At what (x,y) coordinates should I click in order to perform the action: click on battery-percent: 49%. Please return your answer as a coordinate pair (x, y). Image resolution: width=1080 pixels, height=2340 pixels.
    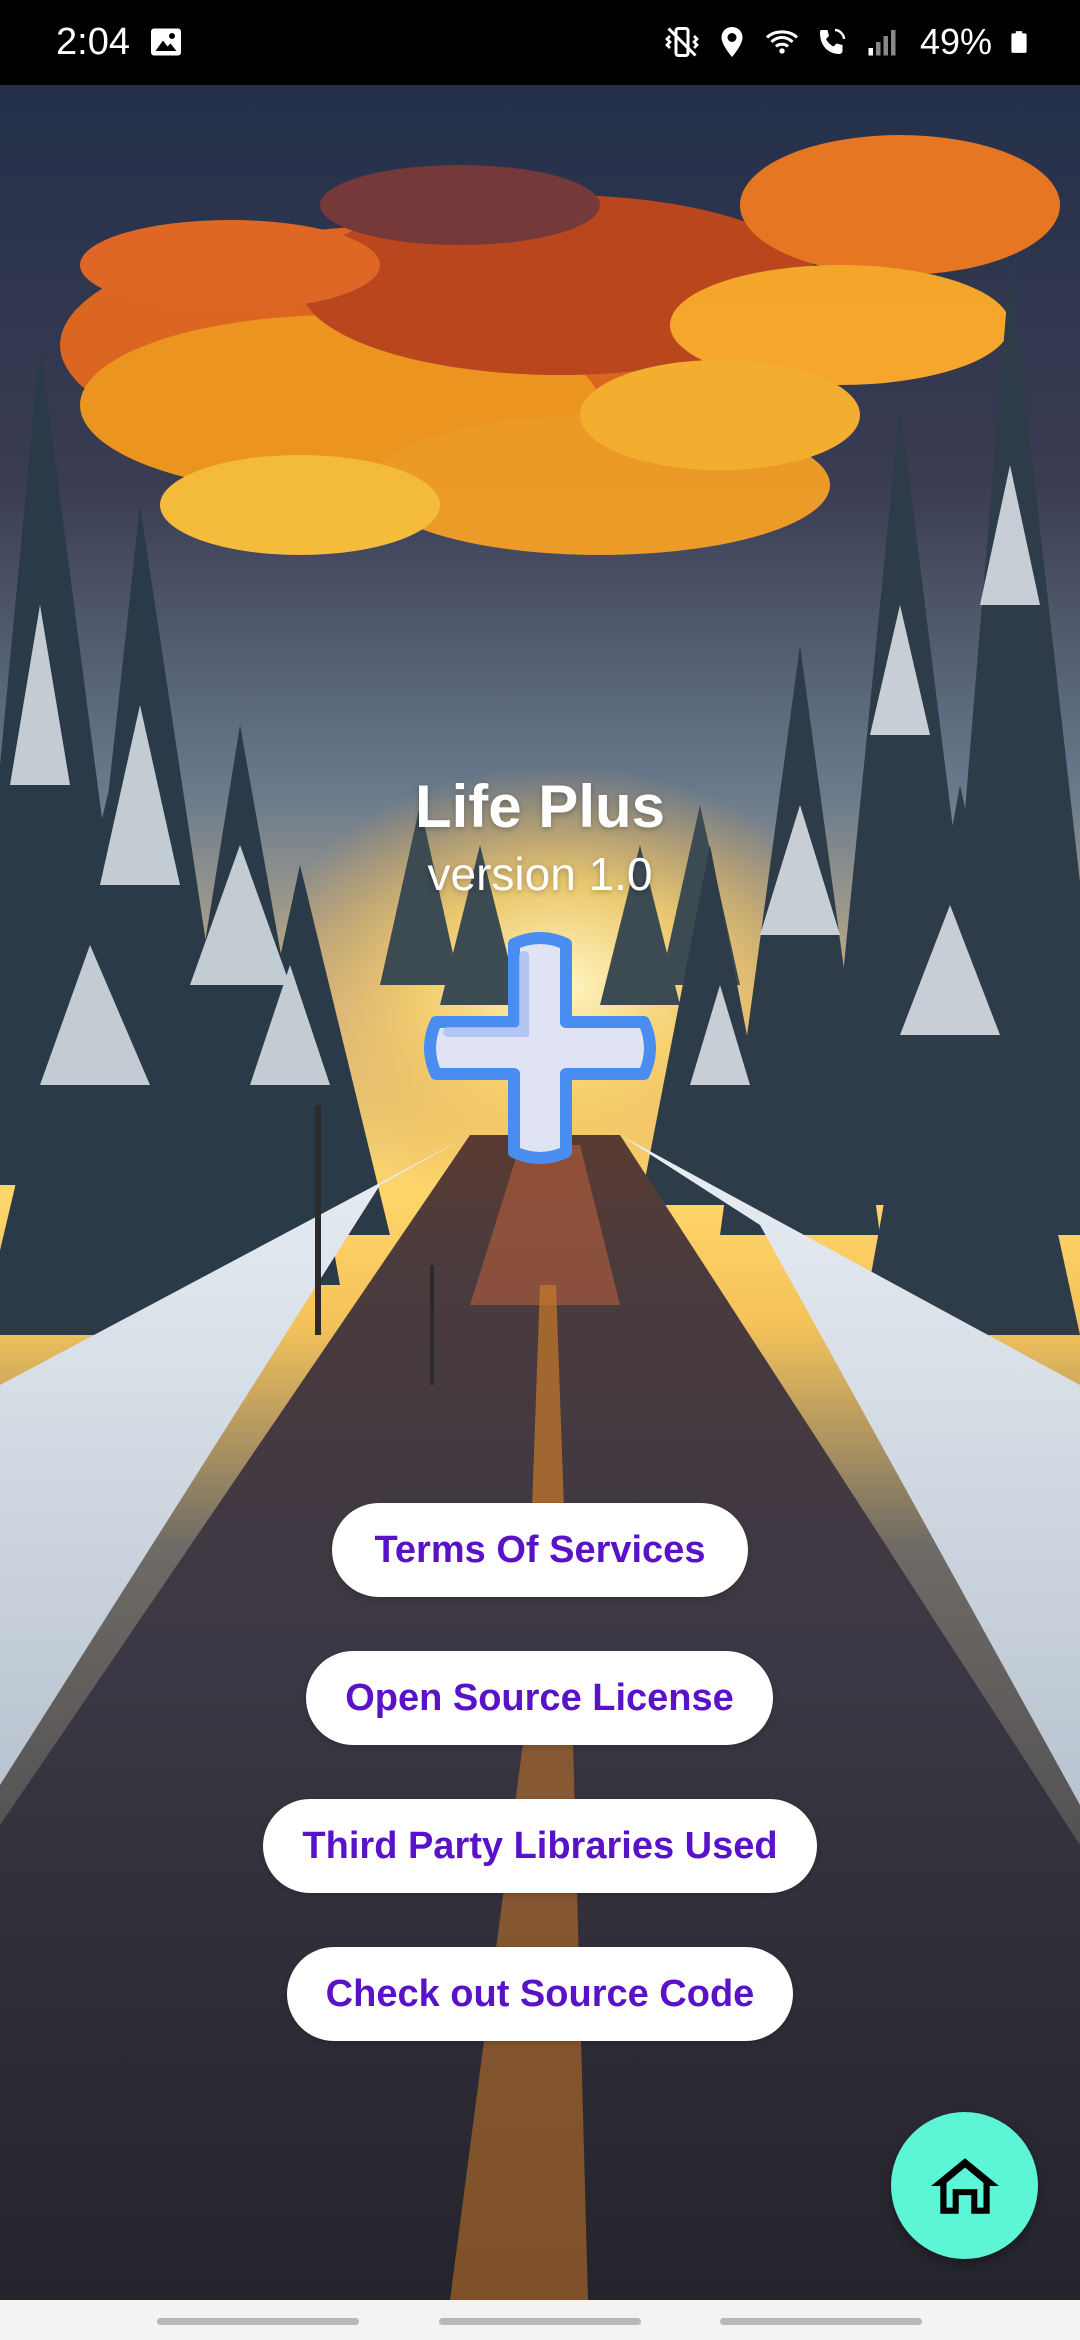
    Looking at the image, I should click on (955, 41).